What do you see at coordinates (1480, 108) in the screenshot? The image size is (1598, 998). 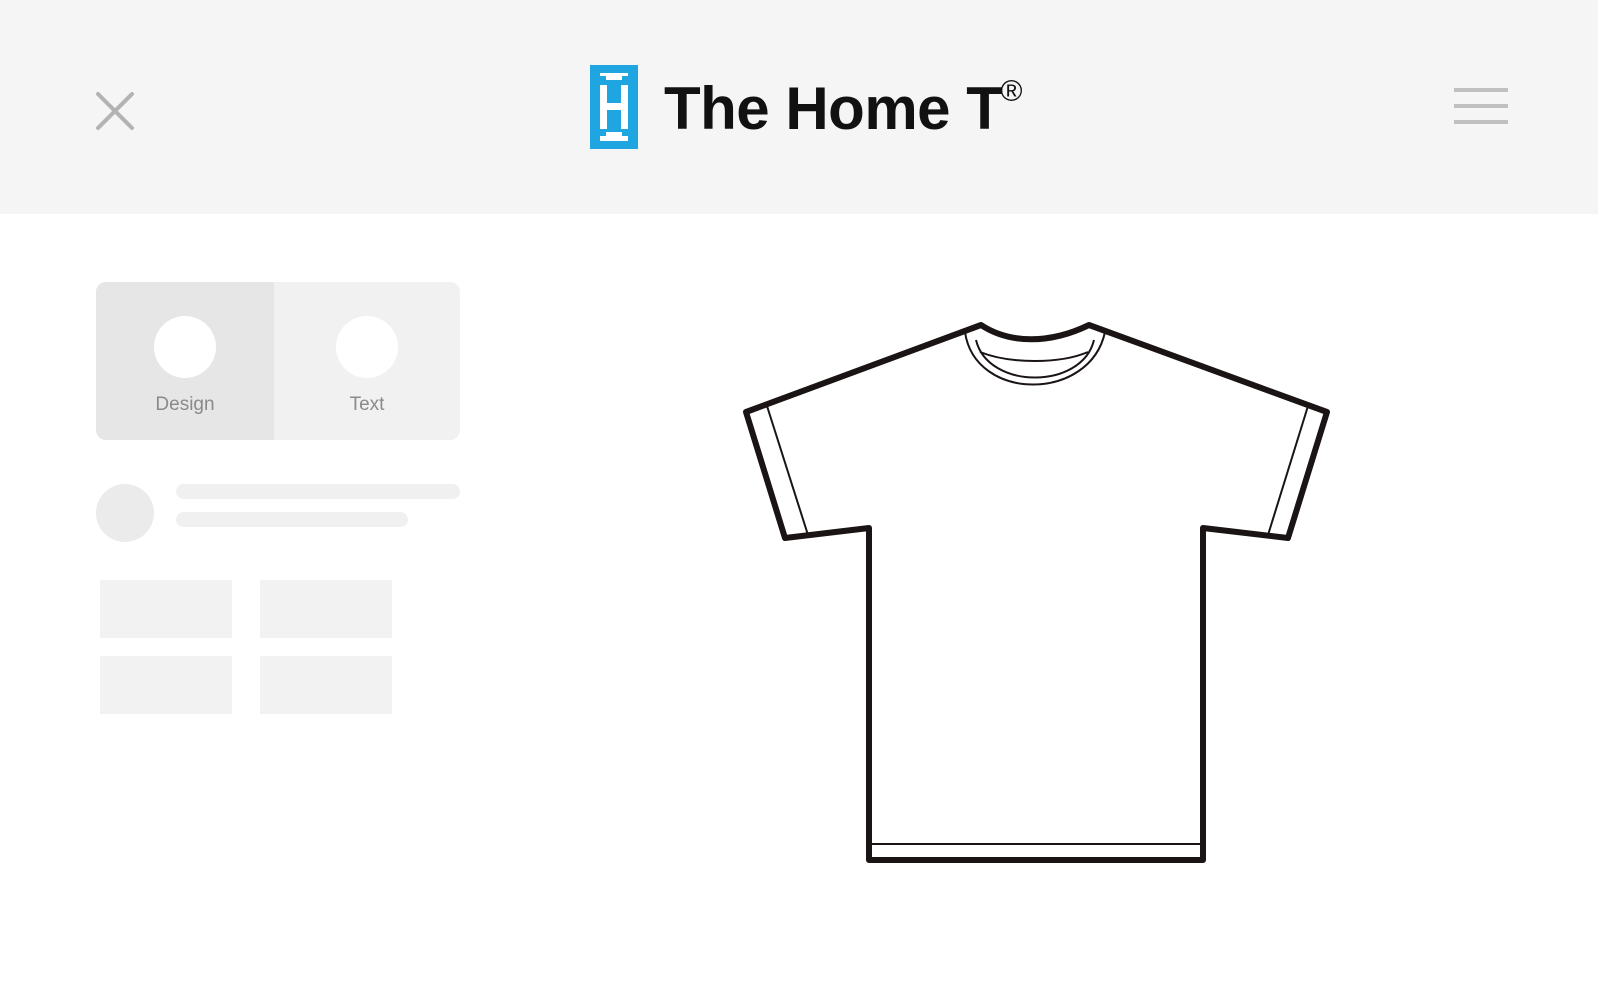 I see `hamburger-menu-icon` at bounding box center [1480, 108].